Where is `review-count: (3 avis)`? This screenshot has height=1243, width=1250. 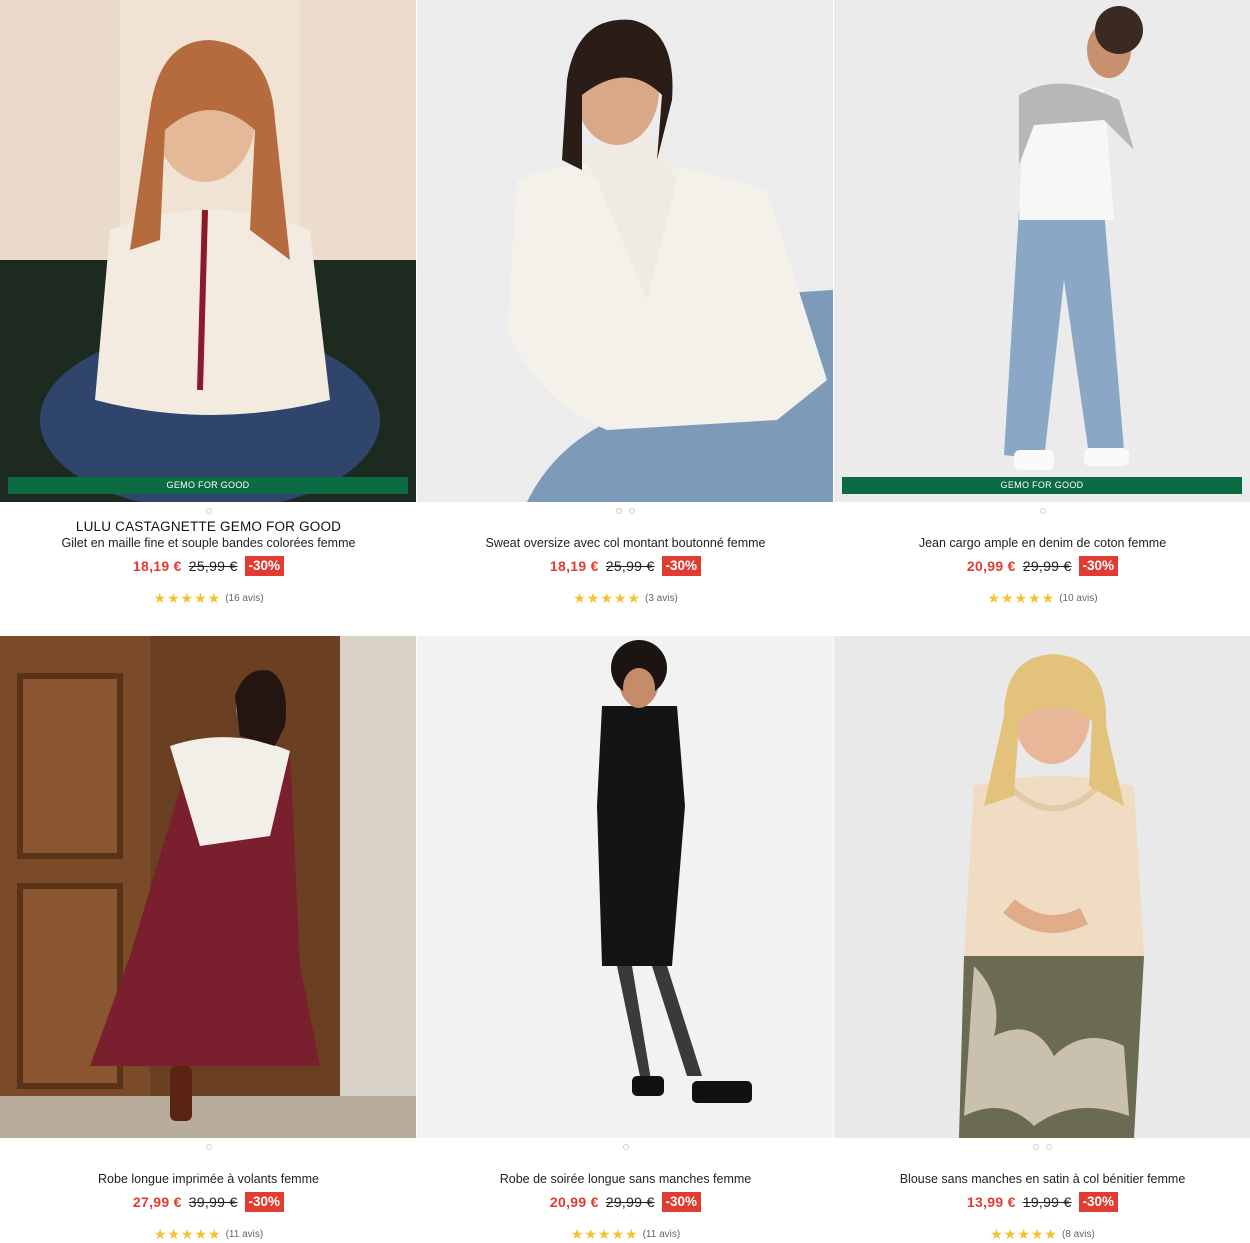
review-count: (3 avis) is located at coordinates (661, 598).